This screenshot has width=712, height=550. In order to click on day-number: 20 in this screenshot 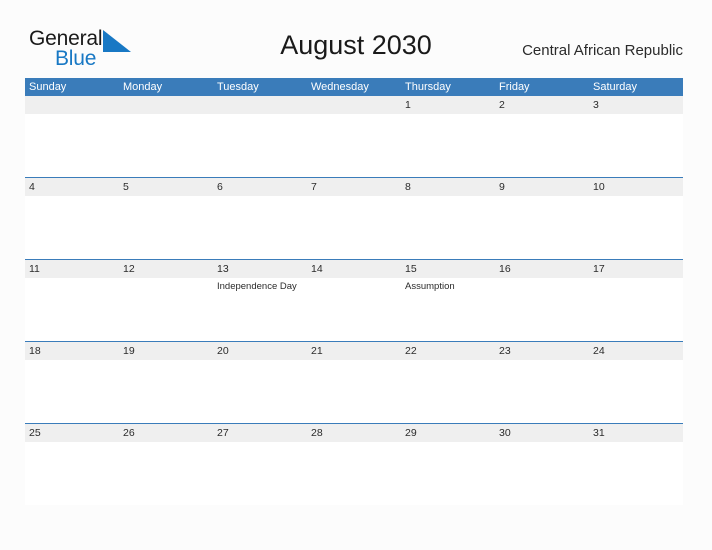, I will do `click(223, 351)`.